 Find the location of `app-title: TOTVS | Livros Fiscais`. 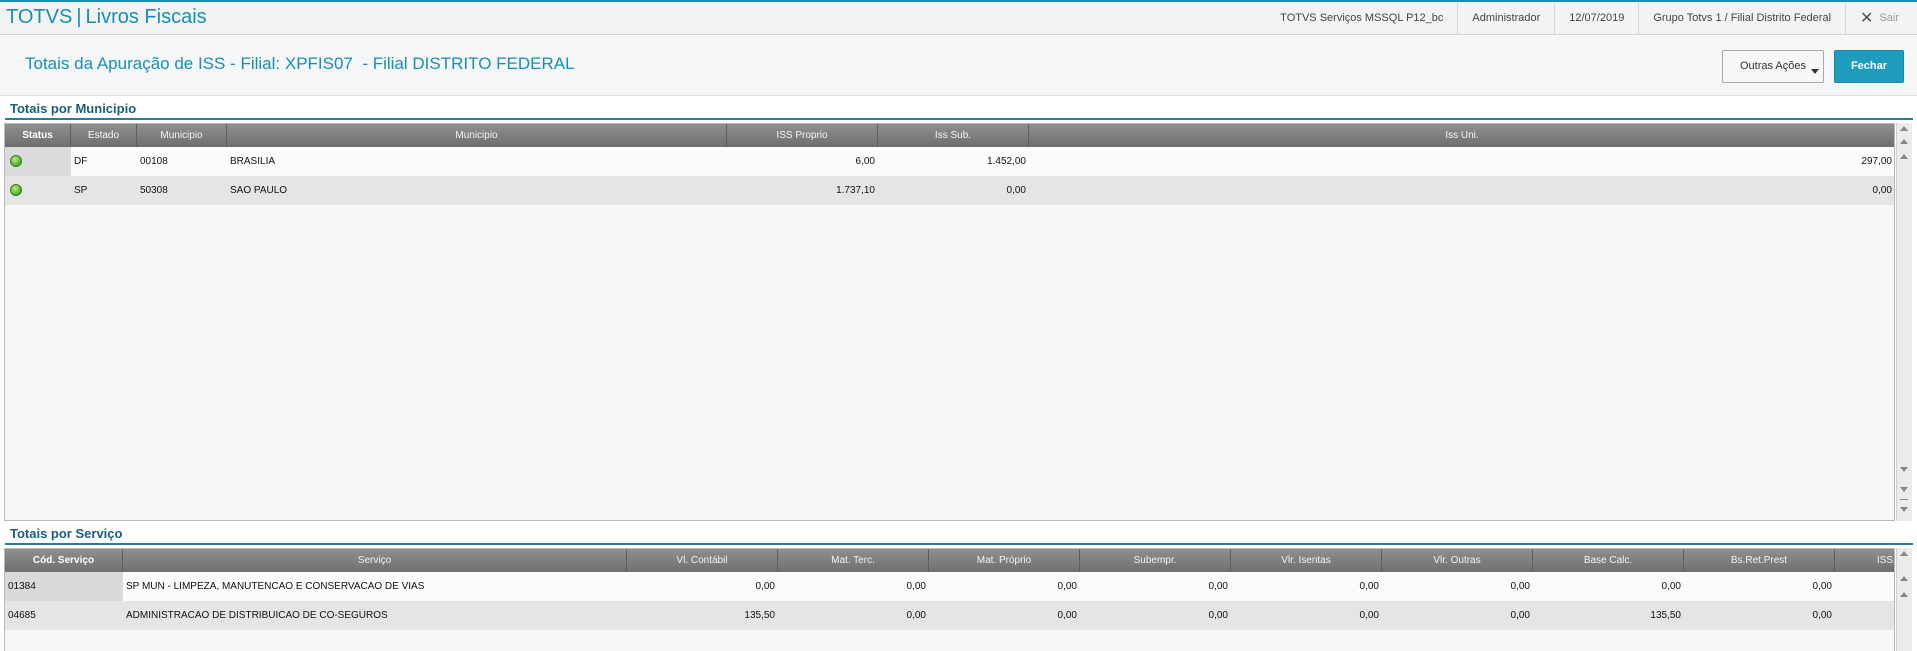

app-title: TOTVS | Livros Fiscais is located at coordinates (106, 17).